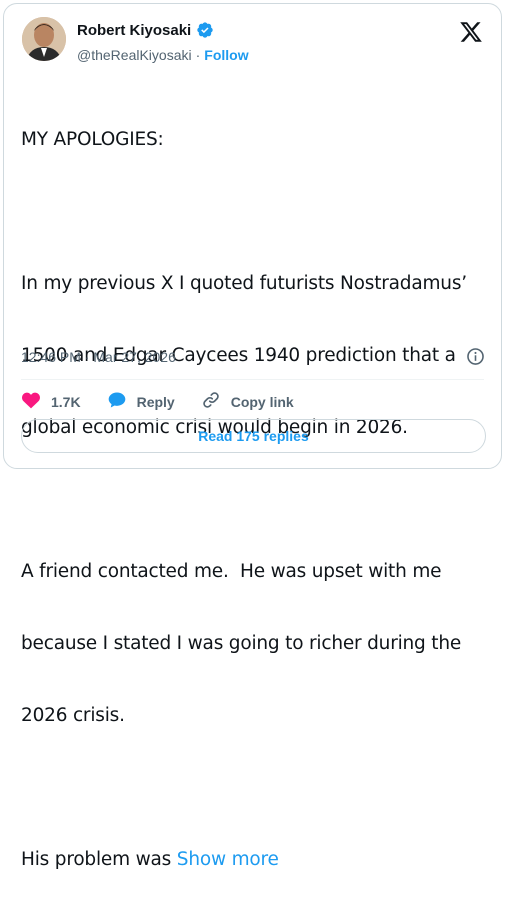 The width and height of the screenshot is (507, 920). What do you see at coordinates (226, 55) in the screenshot?
I see `follow-button: Follow` at bounding box center [226, 55].